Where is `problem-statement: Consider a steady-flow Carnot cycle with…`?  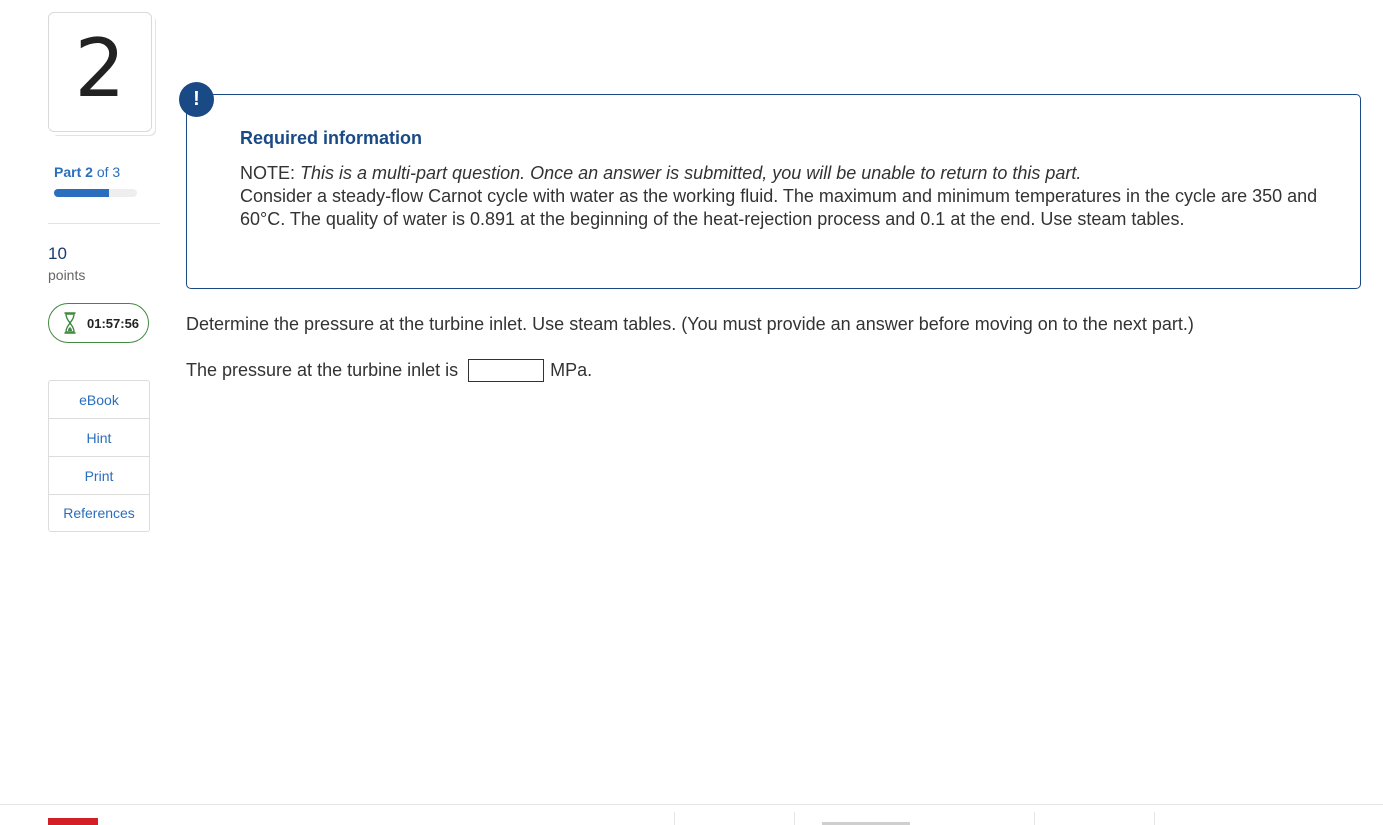 problem-statement: Consider a steady-flow Carnot cycle with… is located at coordinates (779, 207).